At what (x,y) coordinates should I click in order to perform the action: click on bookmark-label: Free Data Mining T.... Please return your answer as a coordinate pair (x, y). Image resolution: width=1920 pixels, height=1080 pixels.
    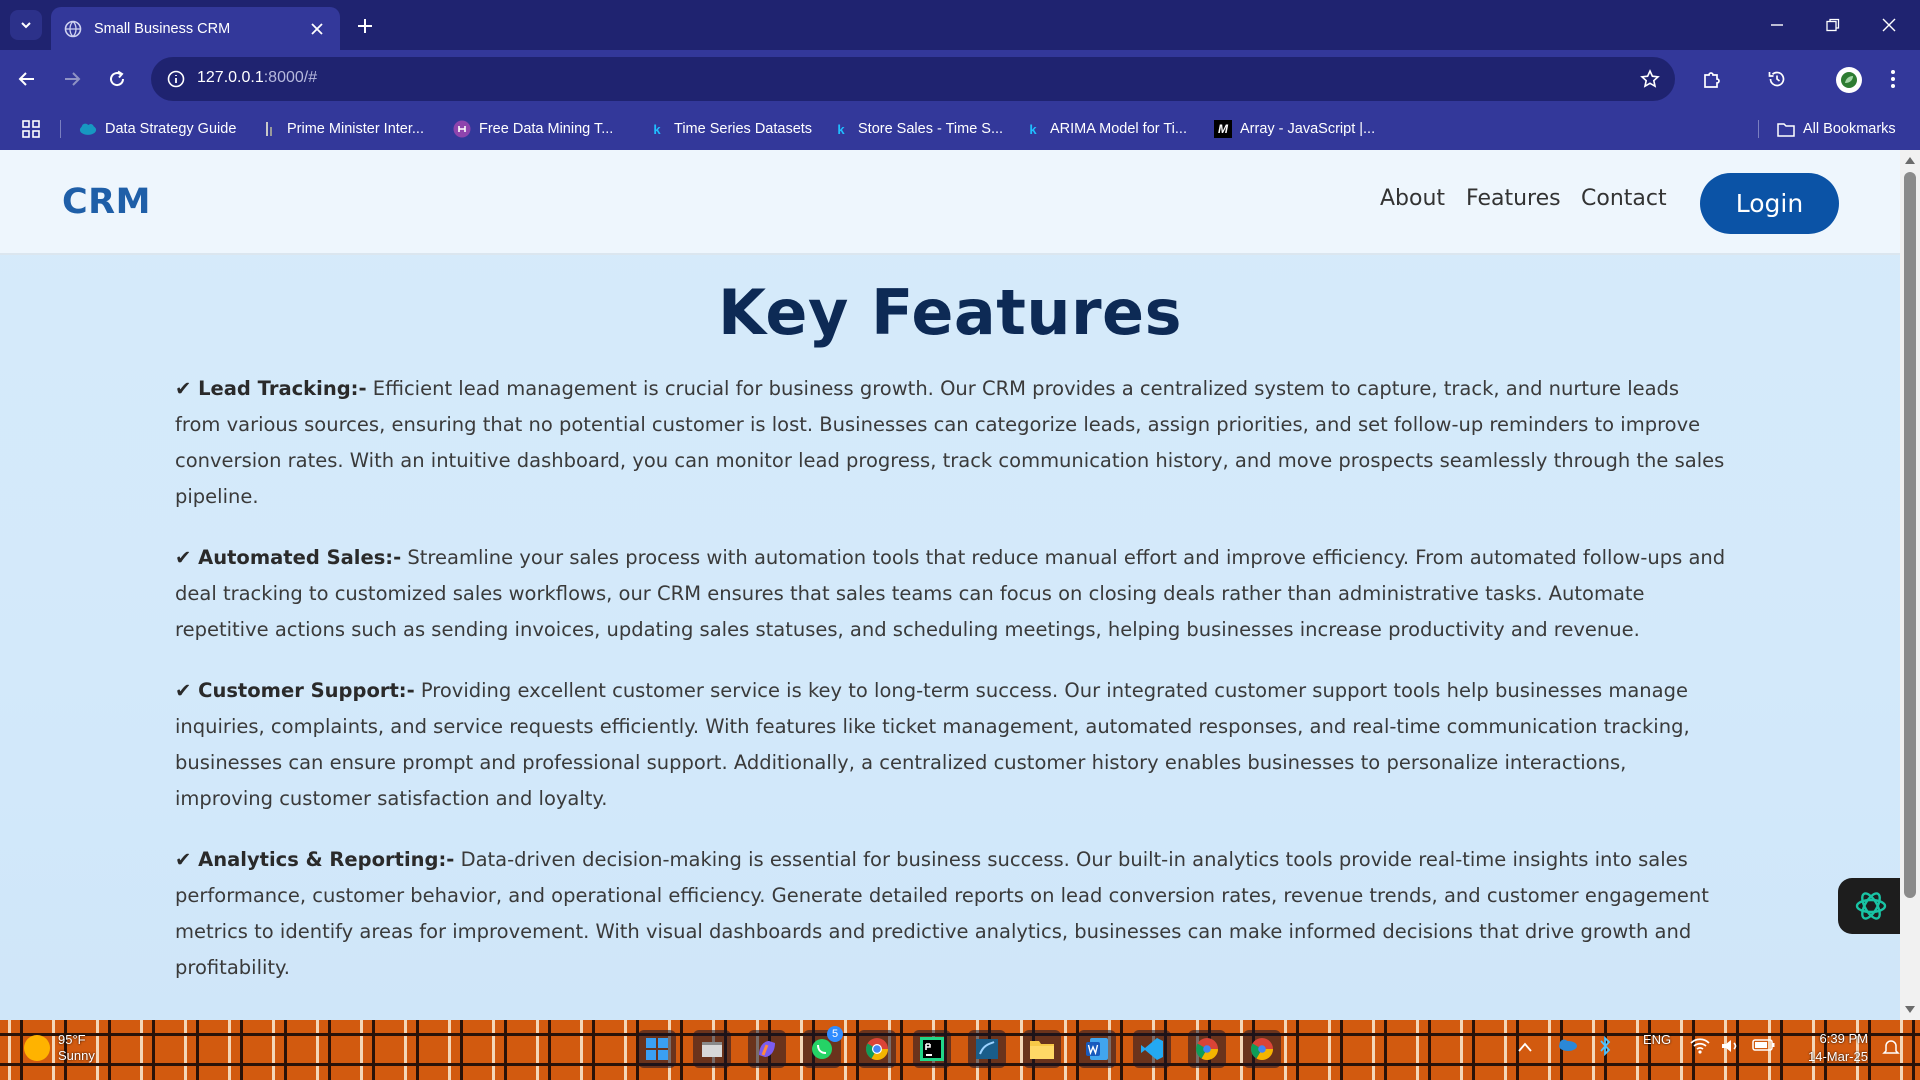
    Looking at the image, I should click on (546, 129).